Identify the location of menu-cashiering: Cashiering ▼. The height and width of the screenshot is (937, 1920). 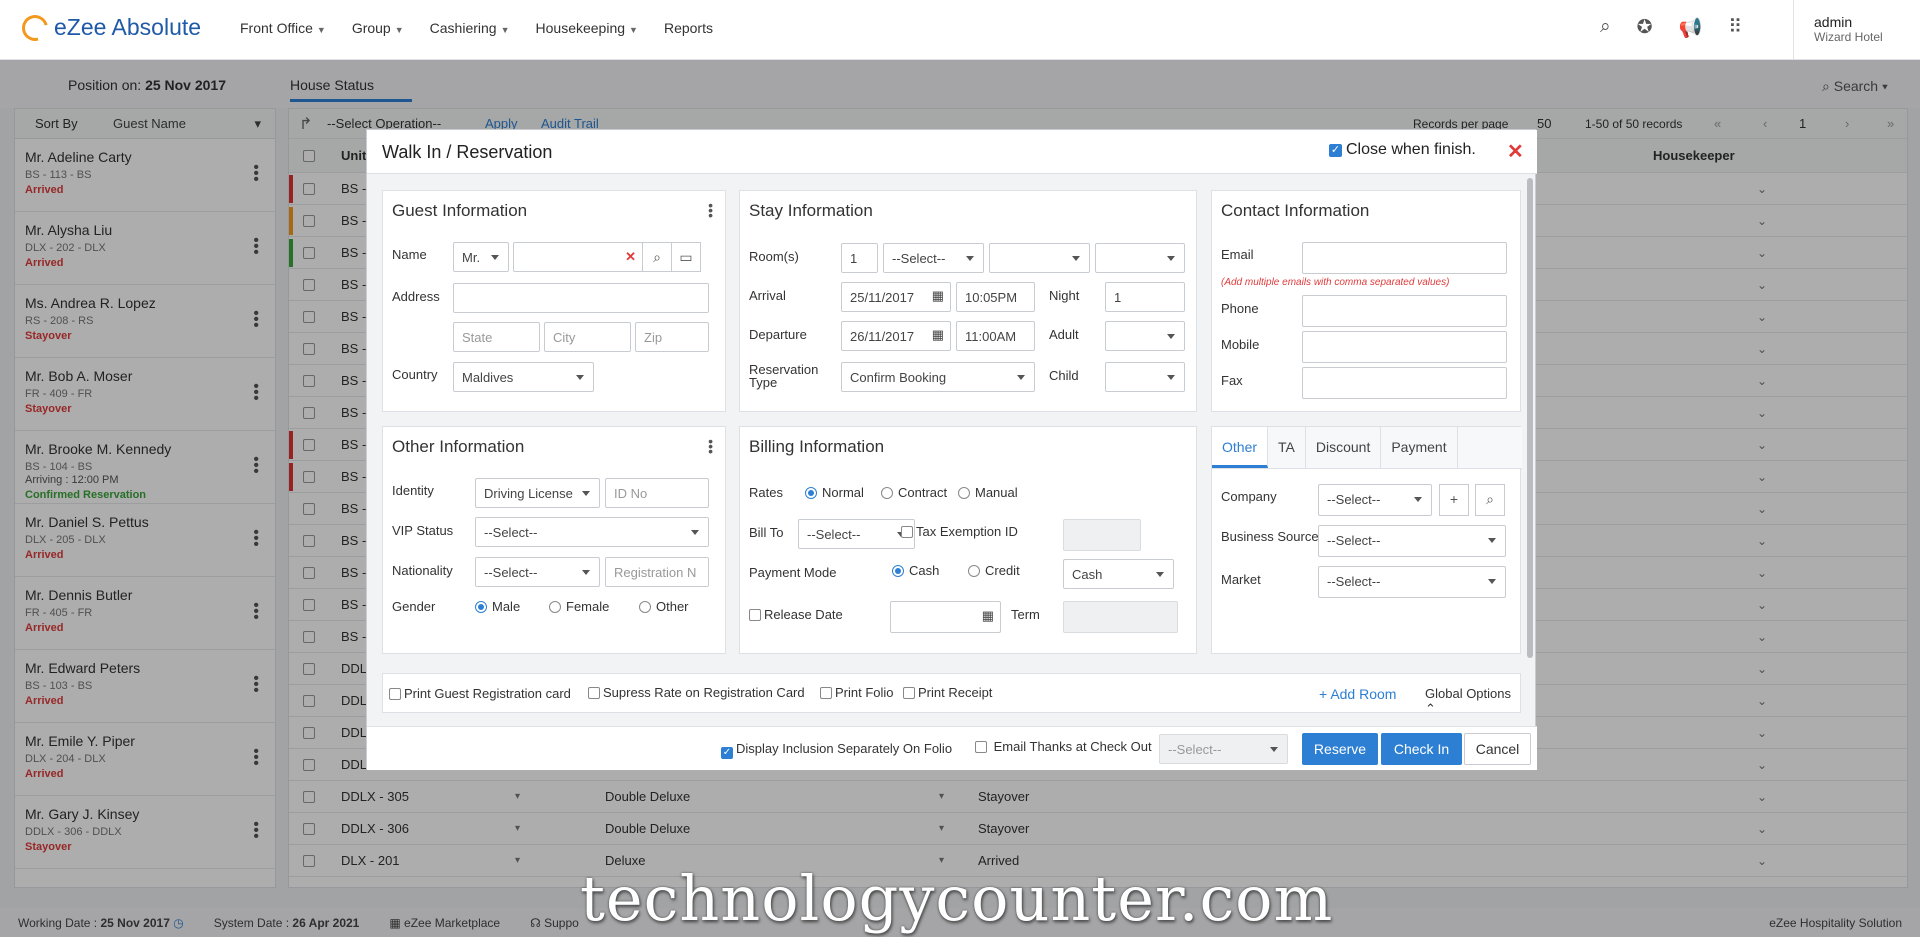
(470, 28).